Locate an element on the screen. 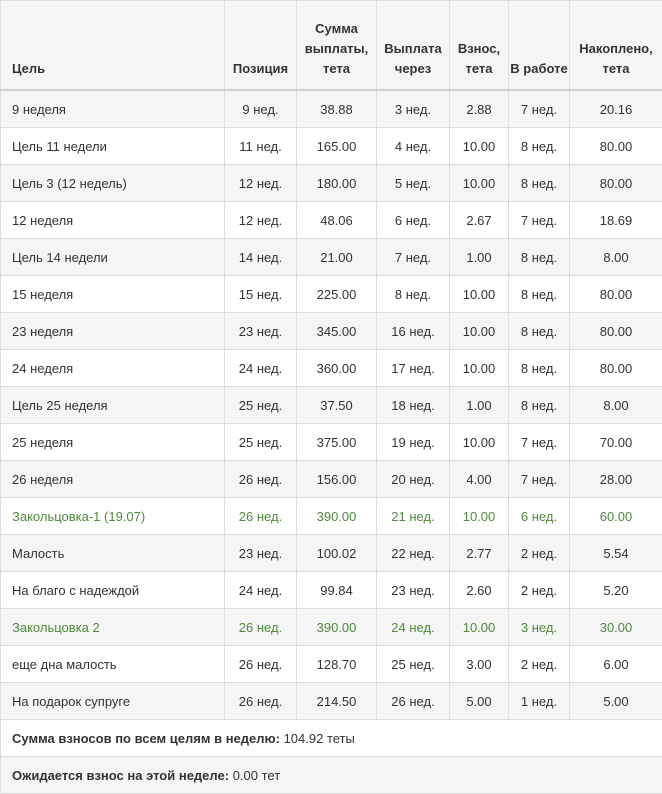  due-cell: 23 нед. is located at coordinates (413, 590).